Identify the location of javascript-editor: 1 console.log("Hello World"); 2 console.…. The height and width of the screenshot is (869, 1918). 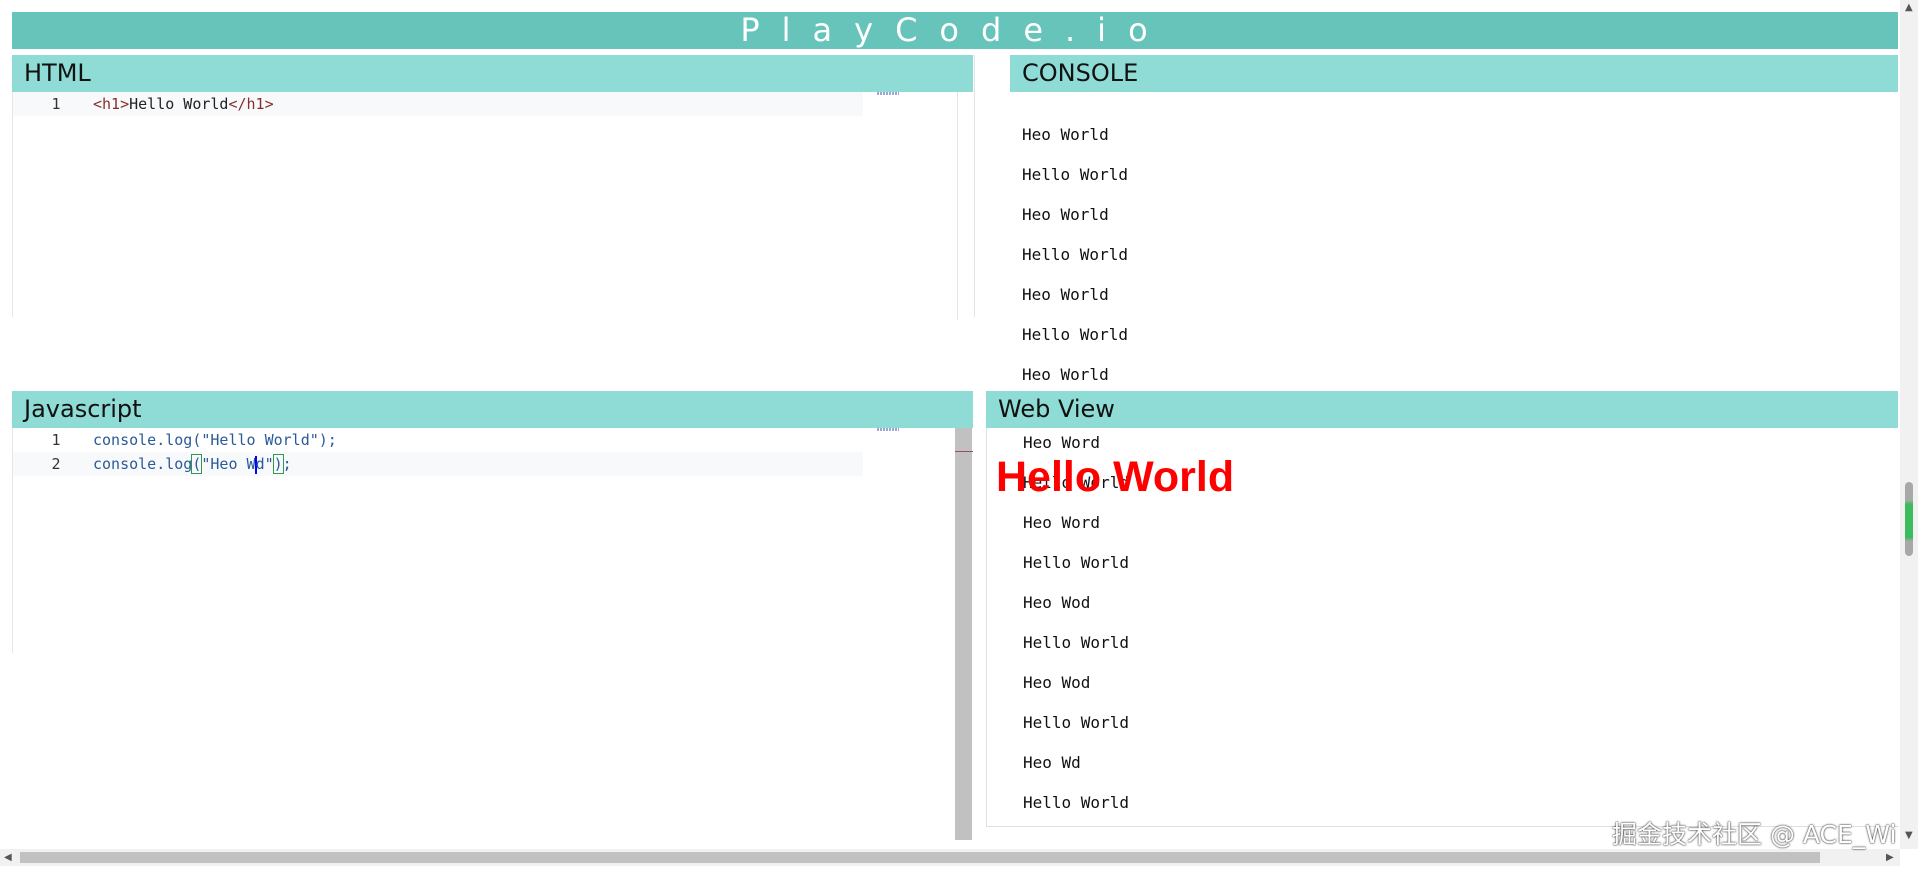
(440, 540).